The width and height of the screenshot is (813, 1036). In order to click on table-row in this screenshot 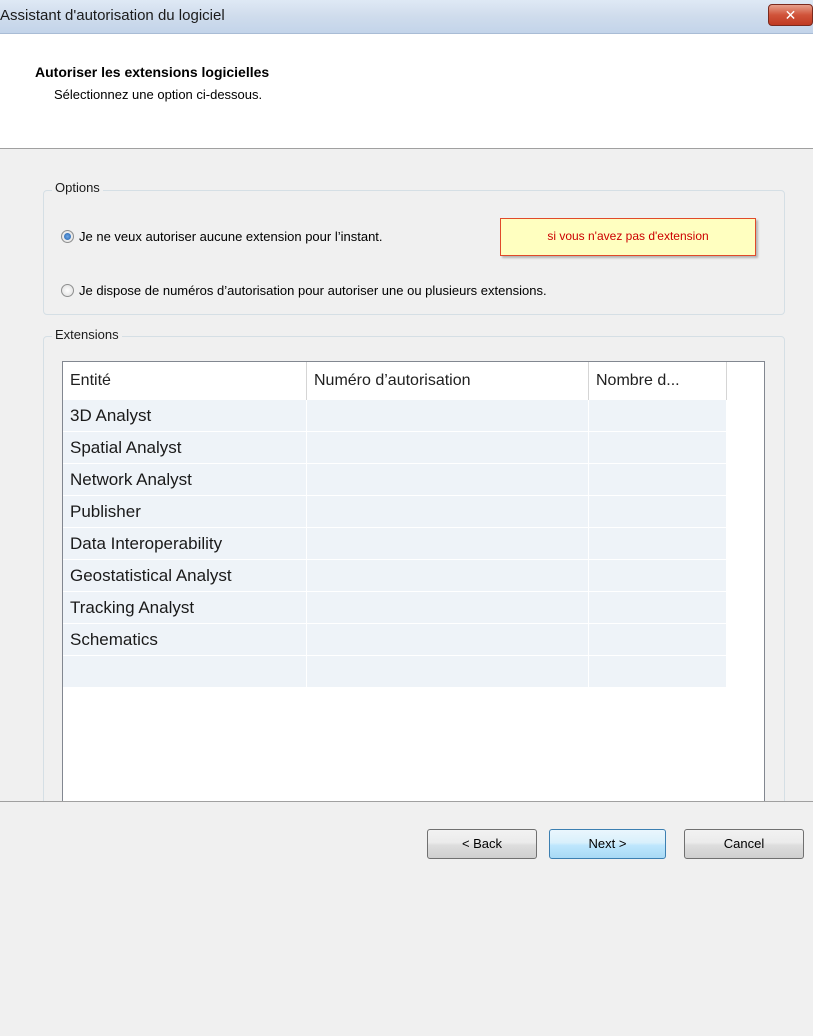, I will do `click(395, 672)`.